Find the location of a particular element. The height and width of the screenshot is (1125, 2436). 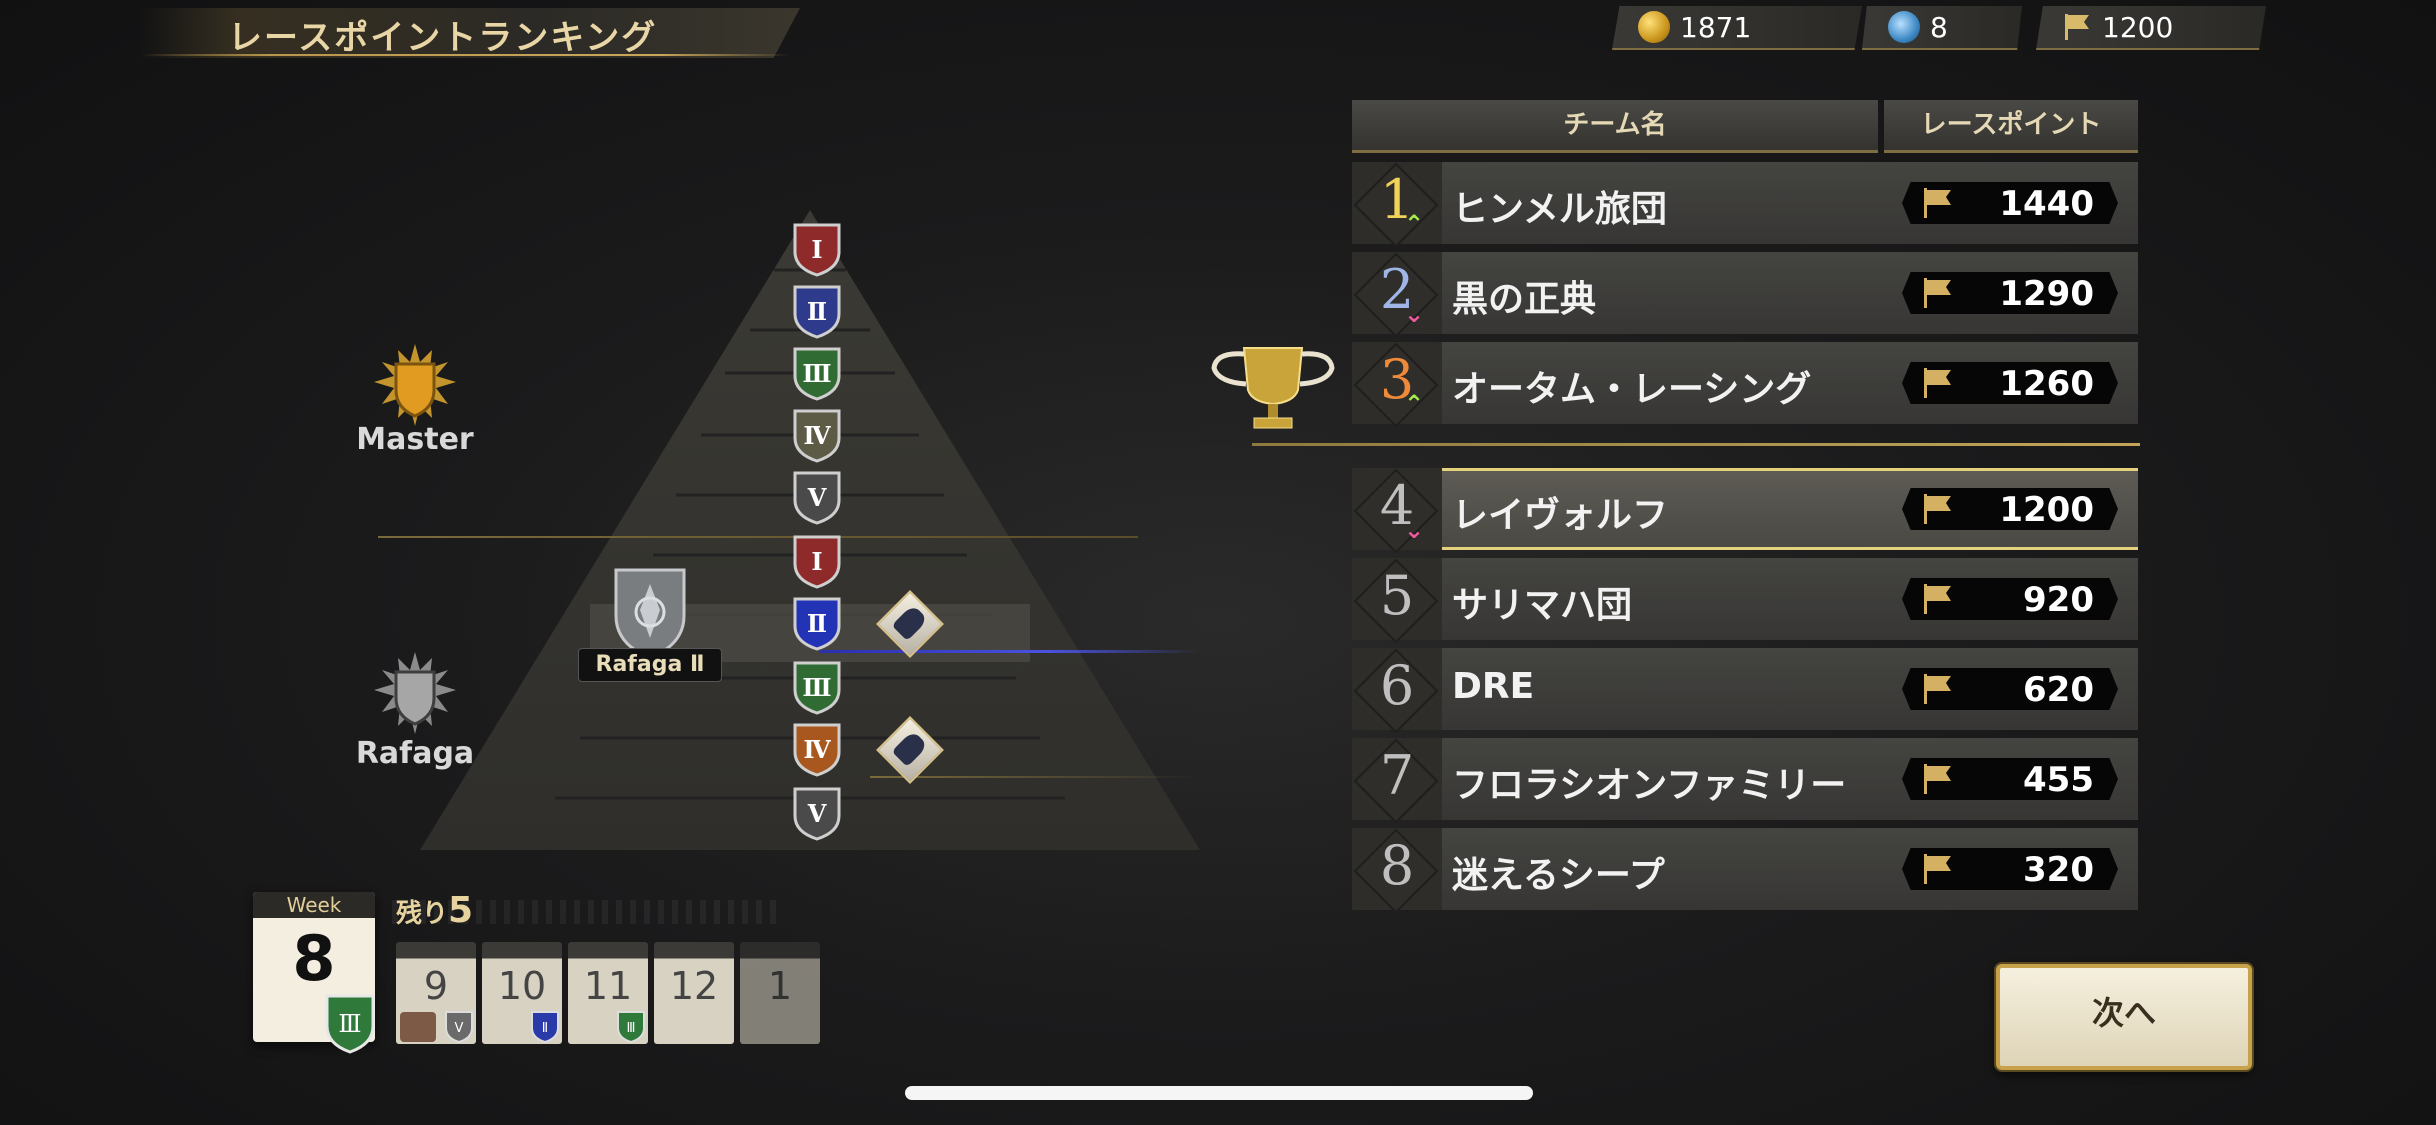

ranking-row: 5 サリマハ団 920 is located at coordinates (1745, 601).